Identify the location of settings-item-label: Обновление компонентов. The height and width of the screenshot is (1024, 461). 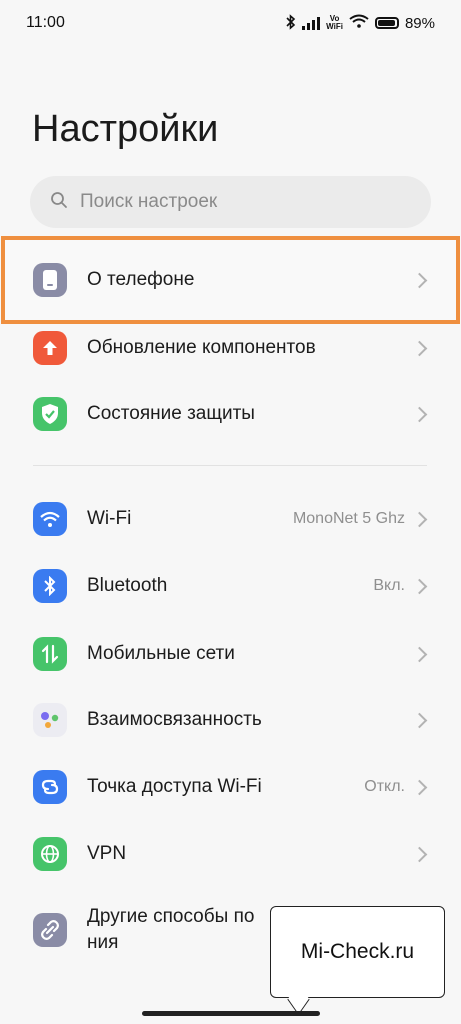
(201, 347).